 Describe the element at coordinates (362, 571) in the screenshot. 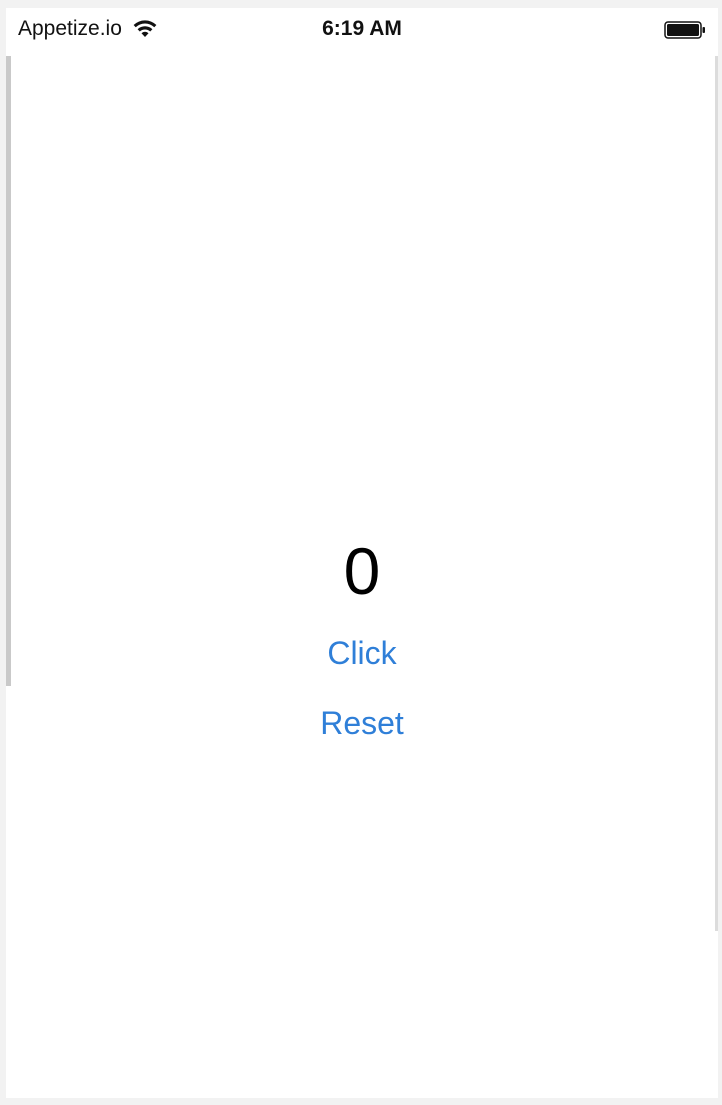

I see `counter-value: 0` at that location.